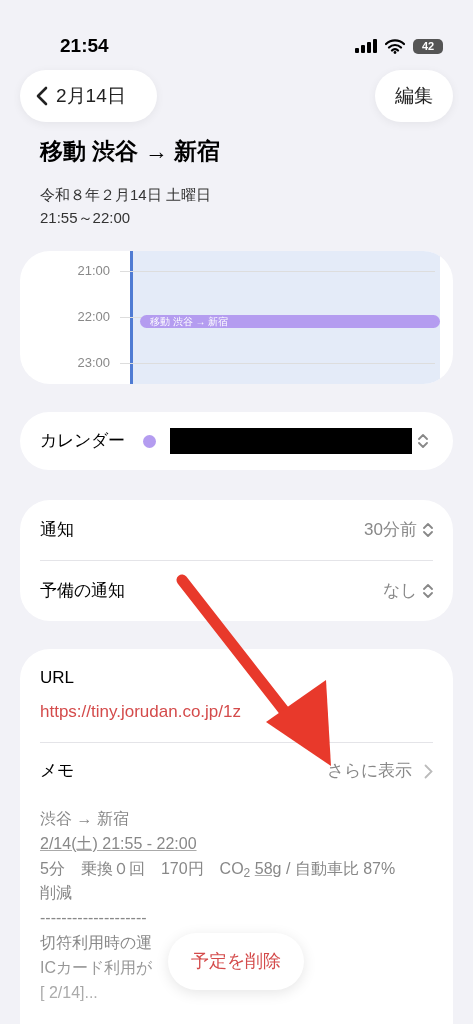  Describe the element at coordinates (93, 918) in the screenshot. I see `memo-line: --------------------` at that location.